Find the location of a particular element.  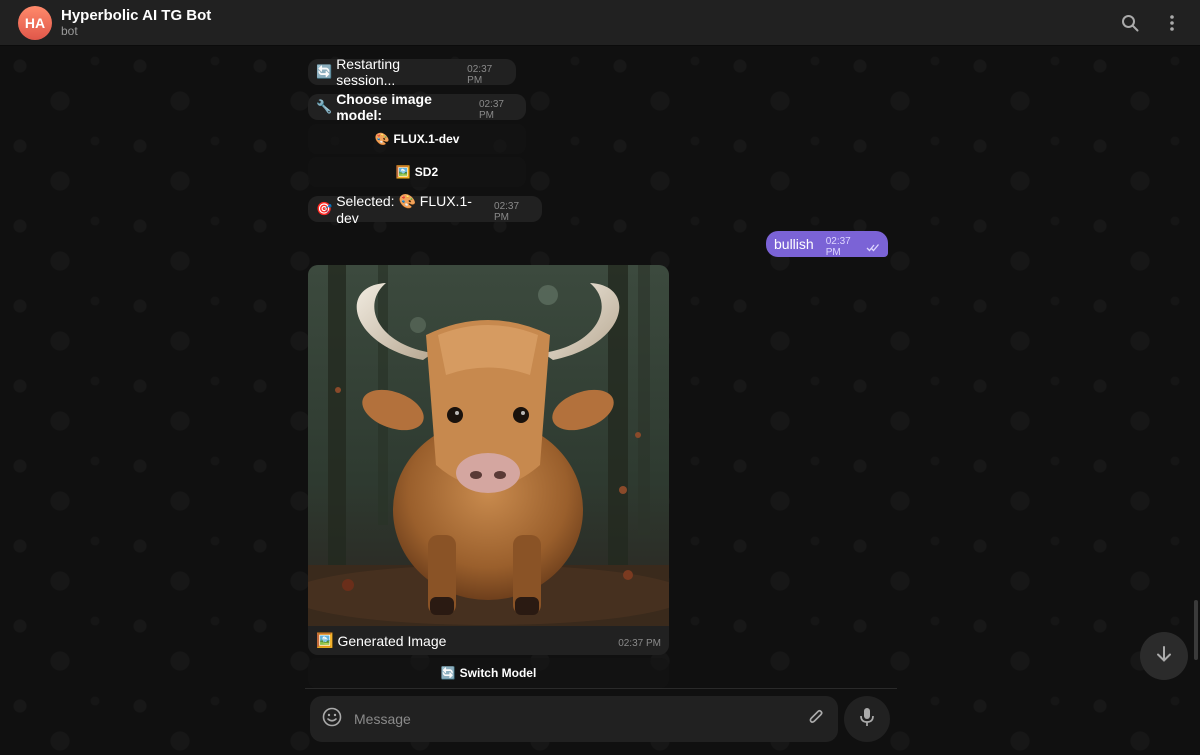

switch-model-button: 🔄 Switch Model is located at coordinates (488, 673).